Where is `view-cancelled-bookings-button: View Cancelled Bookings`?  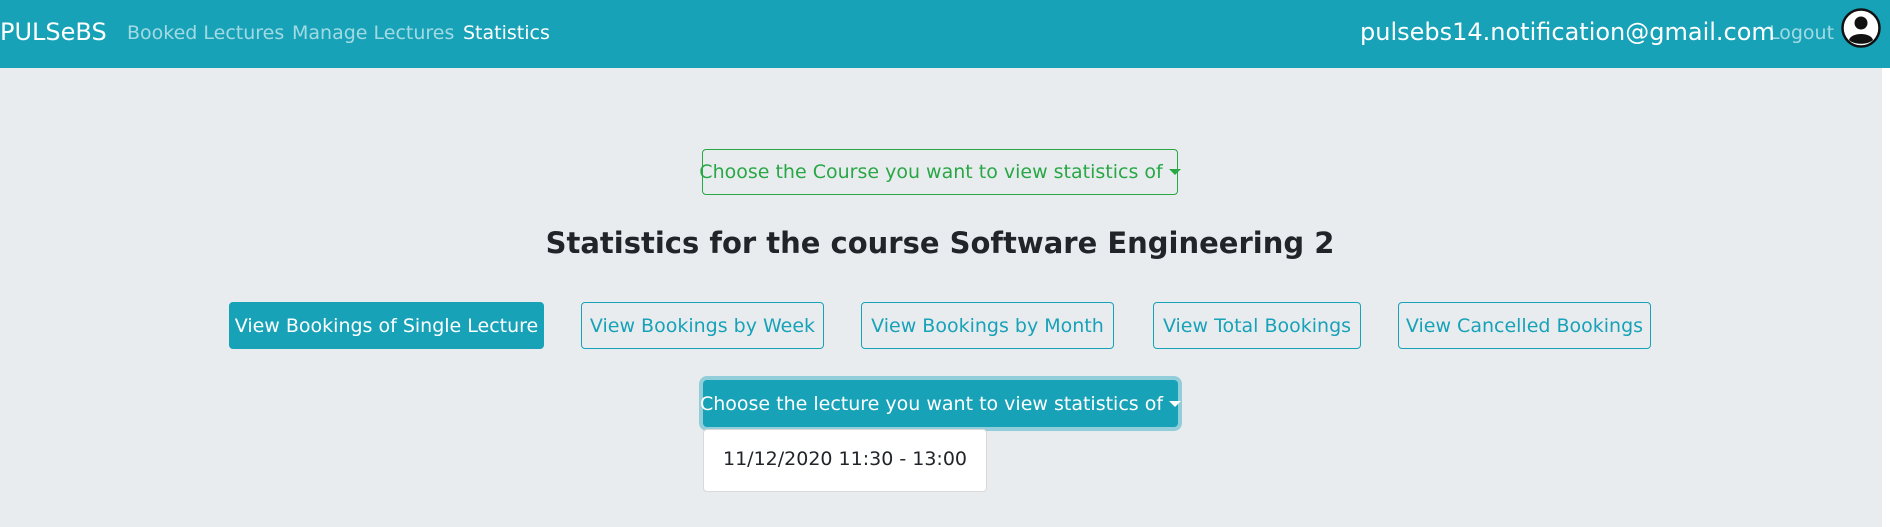
view-cancelled-bookings-button: View Cancelled Bookings is located at coordinates (1524, 325).